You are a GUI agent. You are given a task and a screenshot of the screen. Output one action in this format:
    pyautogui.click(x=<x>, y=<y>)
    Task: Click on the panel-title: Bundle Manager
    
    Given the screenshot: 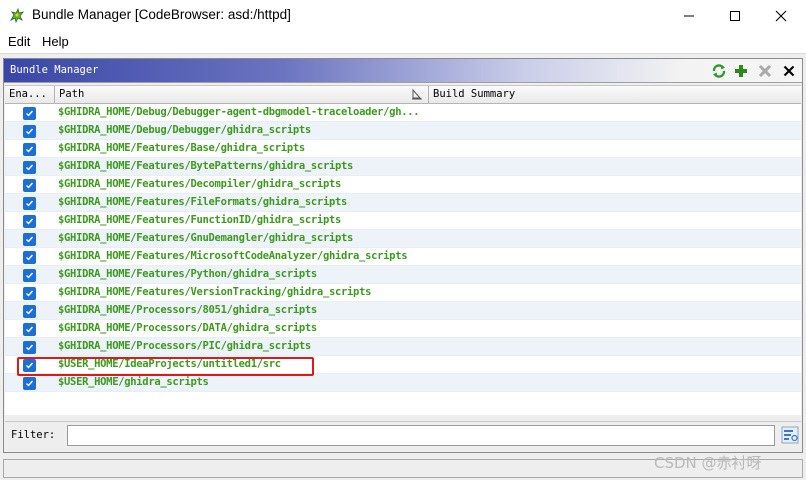 What is the action you would take?
    pyautogui.click(x=54, y=70)
    